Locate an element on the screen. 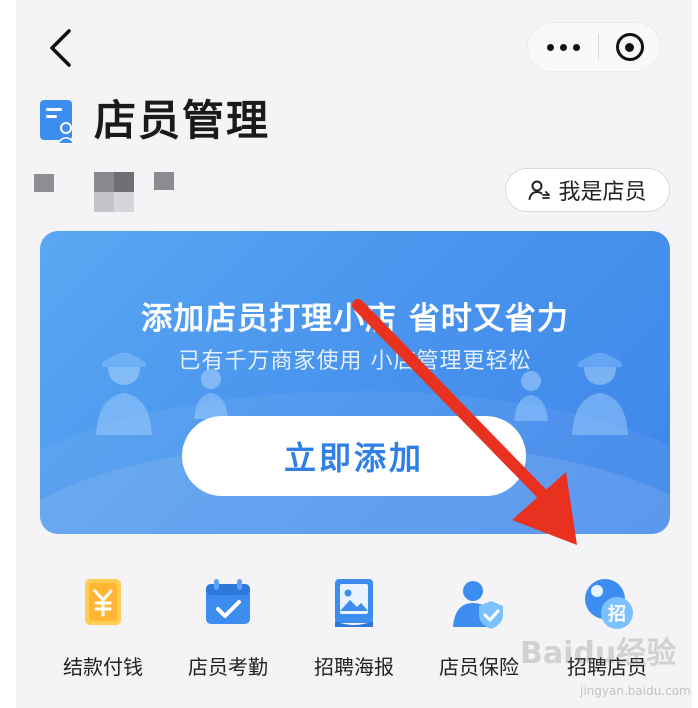 This screenshot has height=708, width=698. i-am-staff-button: 我是店员 is located at coordinates (587, 190).